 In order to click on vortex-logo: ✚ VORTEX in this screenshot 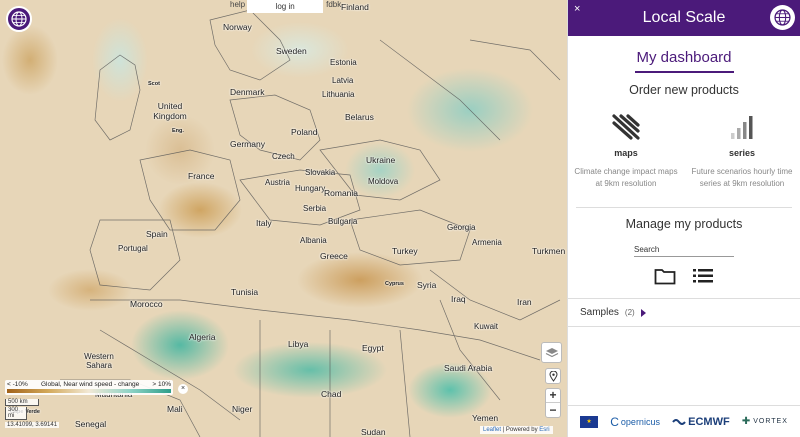, I will do `click(765, 421)`.